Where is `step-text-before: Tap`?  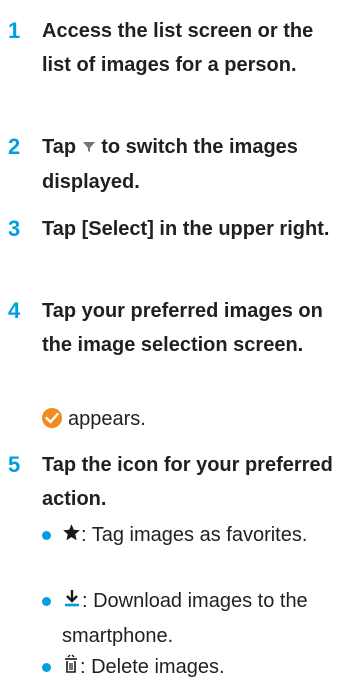
step-text-before: Tap is located at coordinates (59, 147).